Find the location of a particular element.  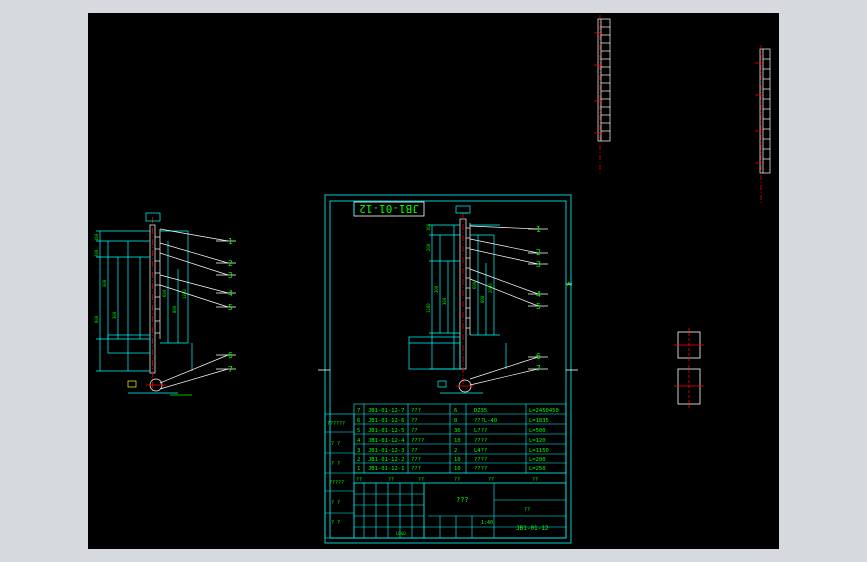

bom-cell: JB1-01-12-5 is located at coordinates (386, 431).